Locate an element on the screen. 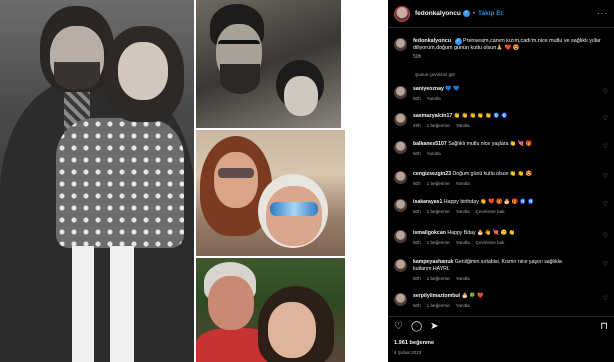  girl-dress-shape is located at coordinates (120, 183).